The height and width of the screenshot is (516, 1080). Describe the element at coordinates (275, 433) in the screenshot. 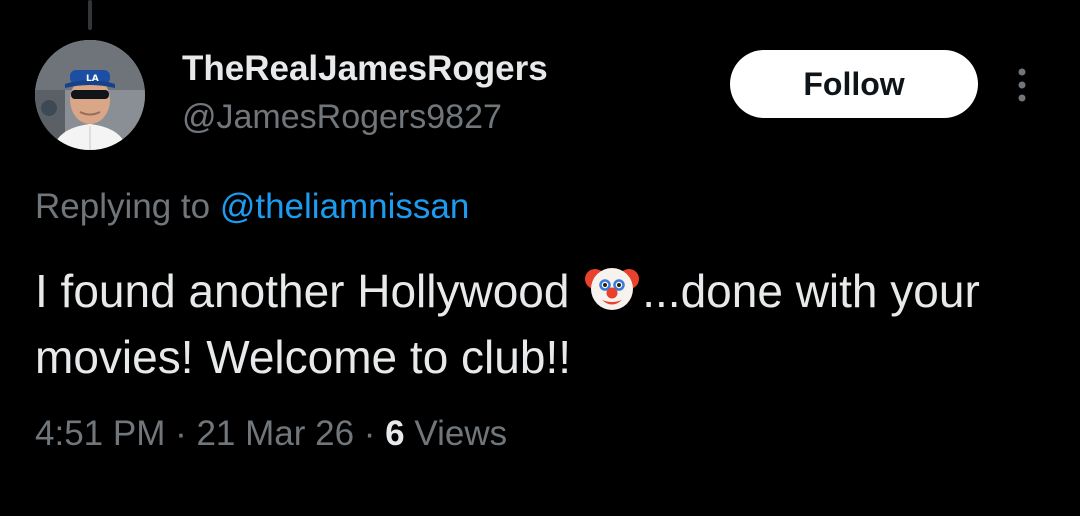

I see `tweet-date: 21 Mar 26` at that location.